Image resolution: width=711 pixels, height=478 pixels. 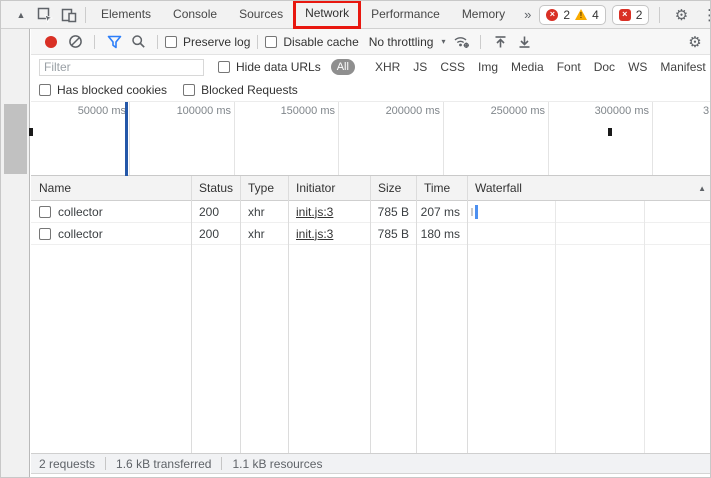 What do you see at coordinates (393, 211) in the screenshot?
I see `request-size: 785 B` at bounding box center [393, 211].